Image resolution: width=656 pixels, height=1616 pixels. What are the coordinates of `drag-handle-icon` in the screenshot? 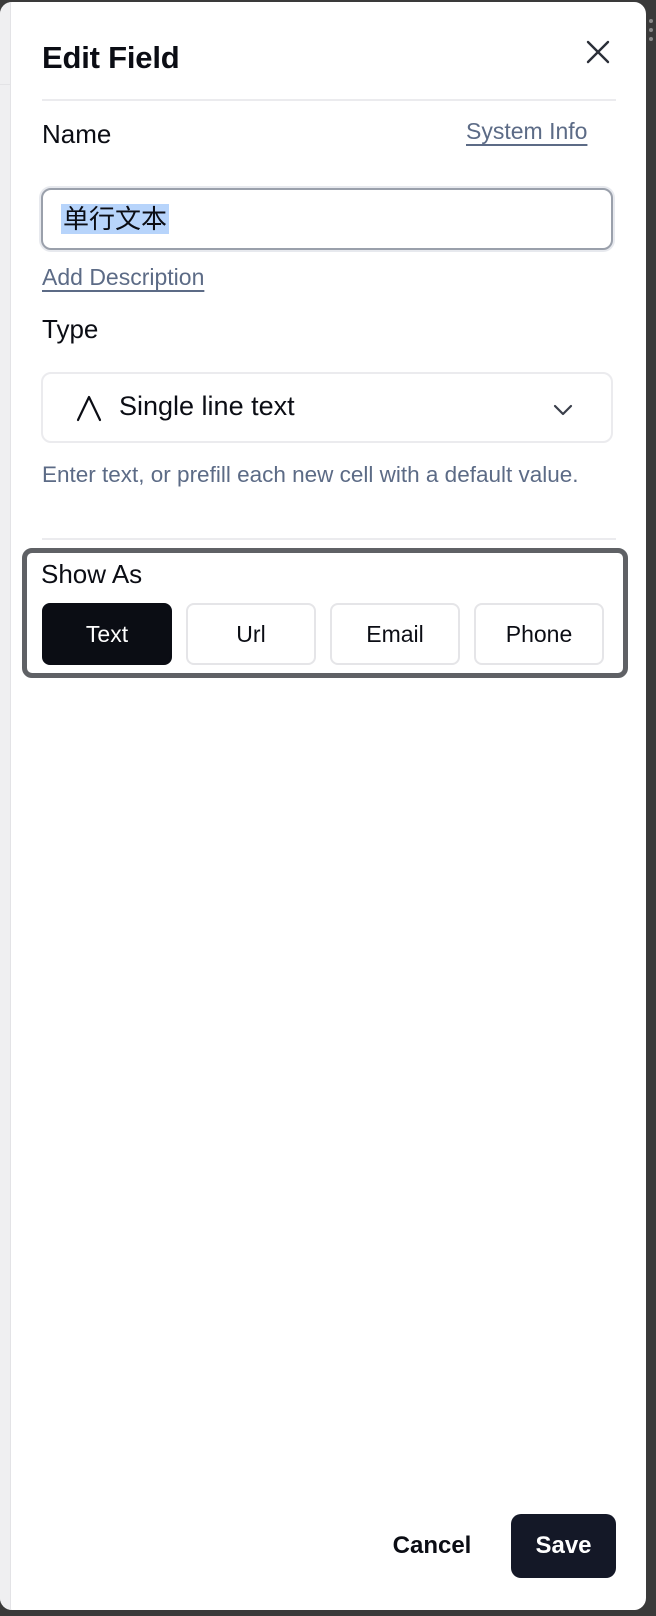 It's located at (651, 30).